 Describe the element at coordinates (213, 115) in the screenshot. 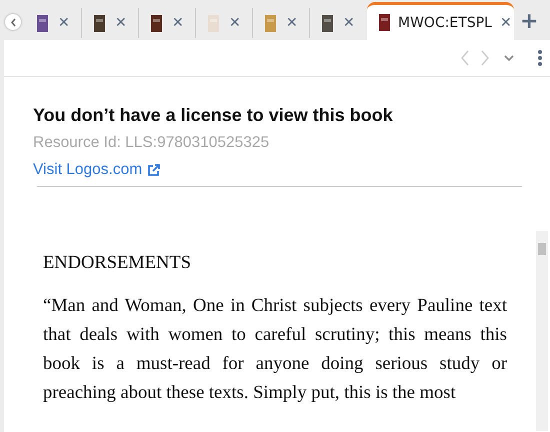

I see `license-message: You don’t have a license to view this book` at that location.